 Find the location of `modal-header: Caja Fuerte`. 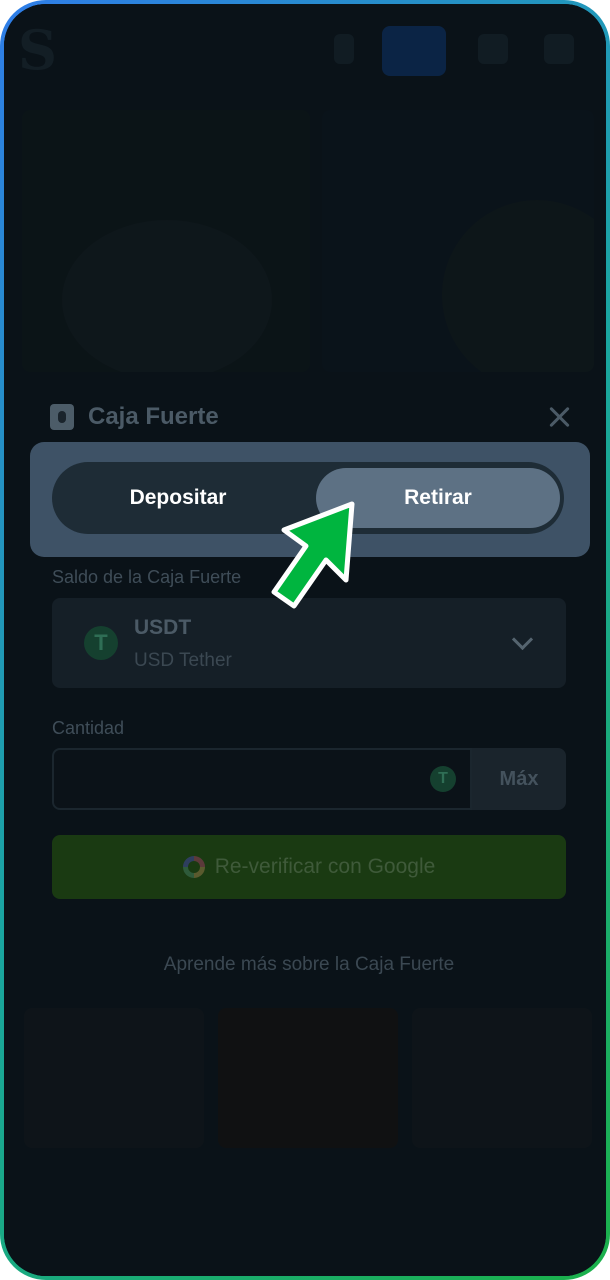

modal-header: Caja Fuerte is located at coordinates (134, 417).